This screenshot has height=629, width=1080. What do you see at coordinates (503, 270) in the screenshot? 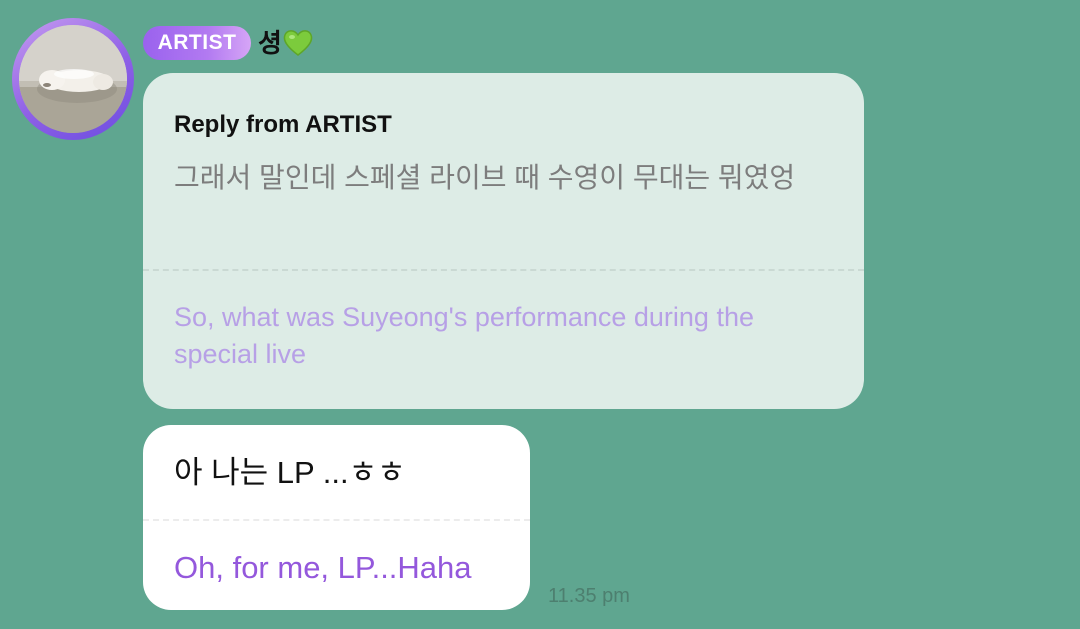
I see `reply-divider` at bounding box center [503, 270].